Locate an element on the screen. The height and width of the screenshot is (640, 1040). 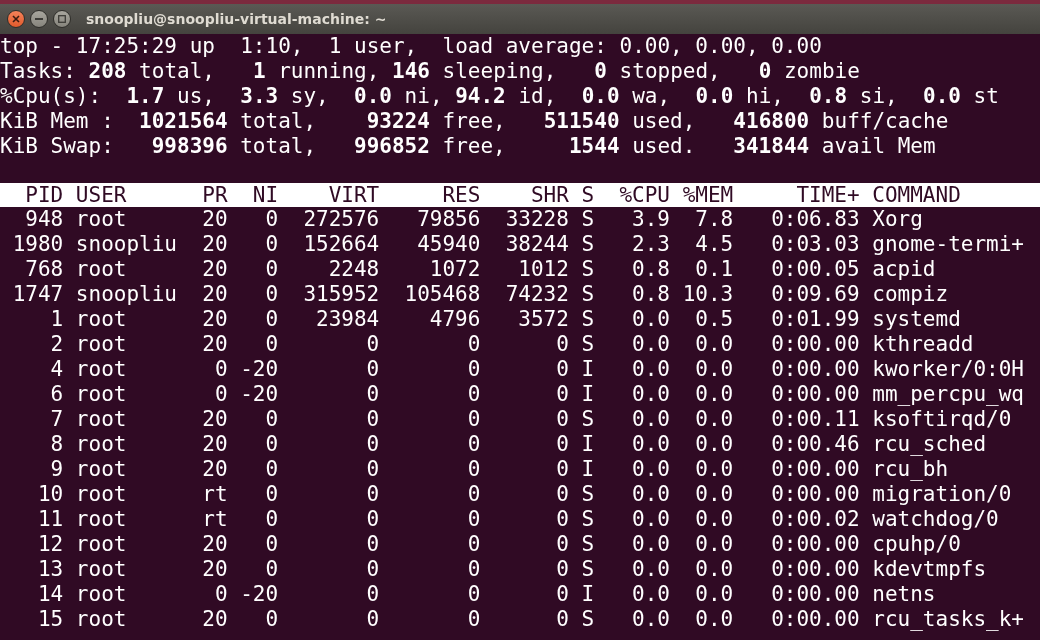
column-header: COMMAND is located at coordinates (917, 195).